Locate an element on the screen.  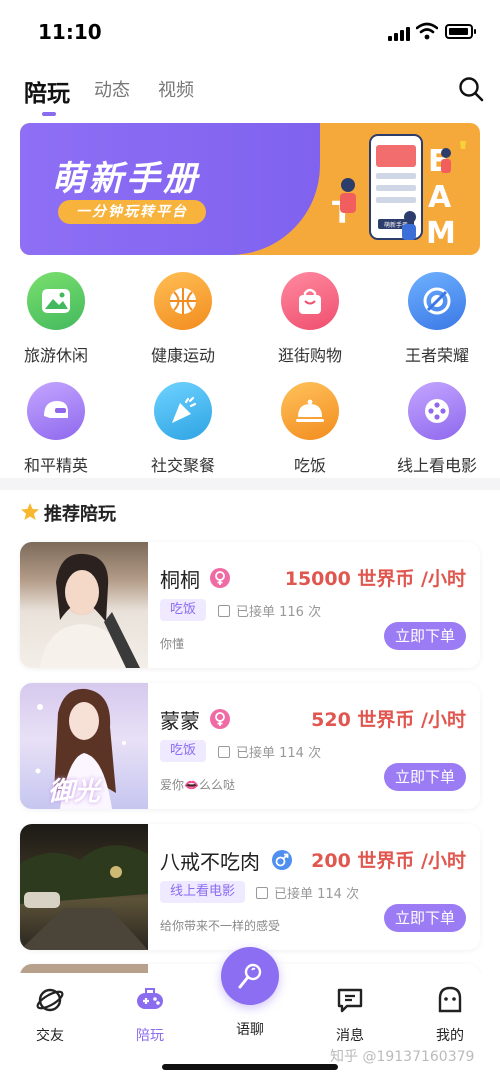
companion-price: 15000 世界币 /小时 is located at coordinates (375, 579).